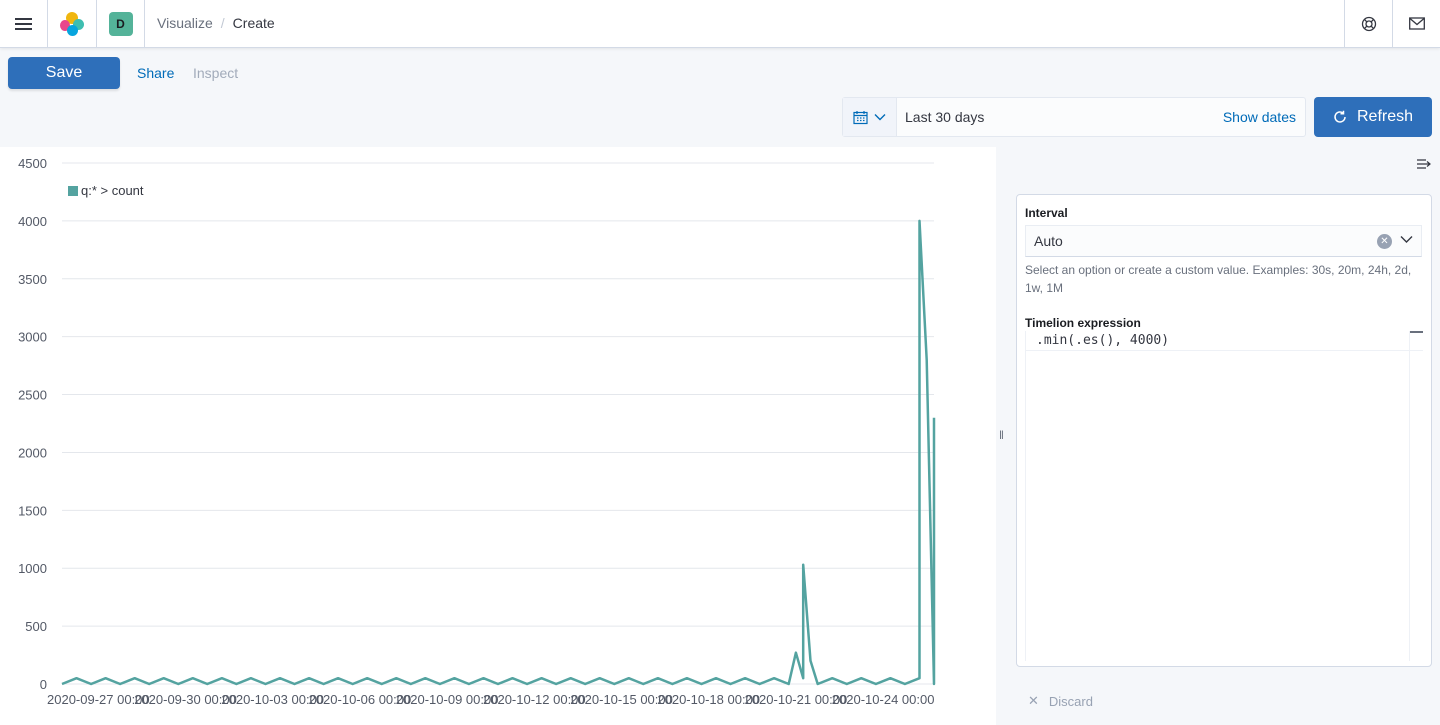 Image resolution: width=1440 pixels, height=725 pixels. Describe the element at coordinates (1046, 213) in the screenshot. I see `interval-label: Interval` at that location.